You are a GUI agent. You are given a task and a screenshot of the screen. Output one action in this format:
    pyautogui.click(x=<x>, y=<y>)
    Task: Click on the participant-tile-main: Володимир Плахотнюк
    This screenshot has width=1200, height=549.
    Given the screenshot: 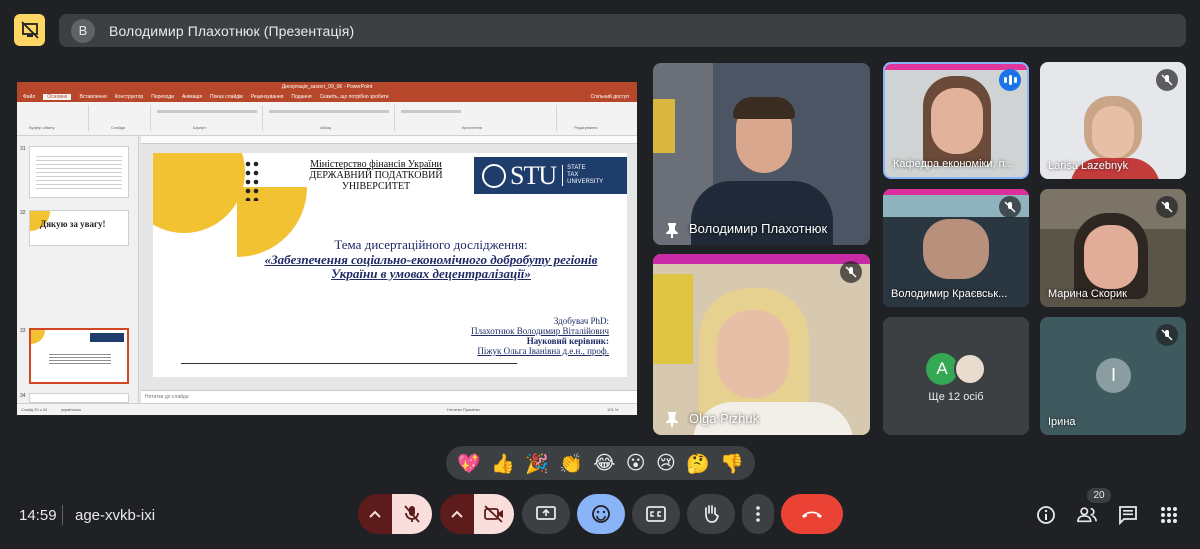 What is the action you would take?
    pyautogui.click(x=761, y=154)
    